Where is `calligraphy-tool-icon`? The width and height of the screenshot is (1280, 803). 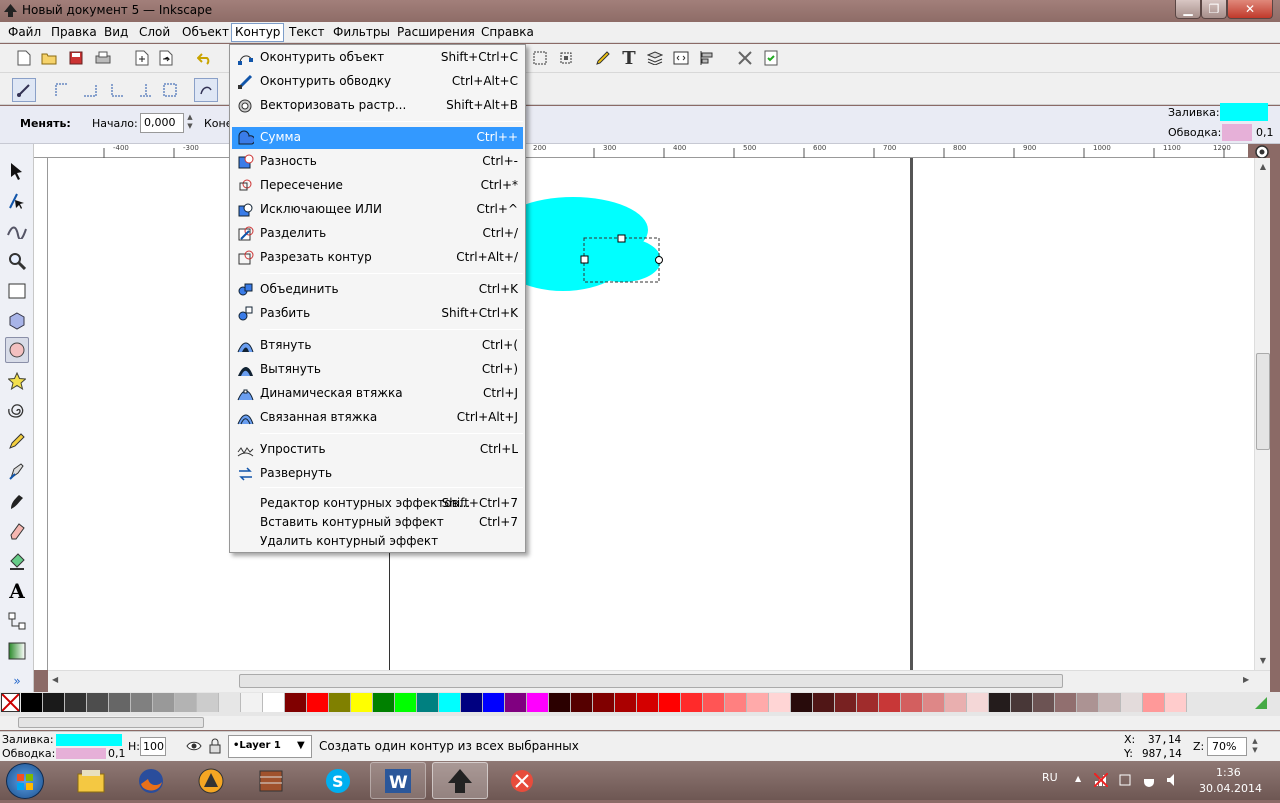 calligraphy-tool-icon is located at coordinates (17, 501).